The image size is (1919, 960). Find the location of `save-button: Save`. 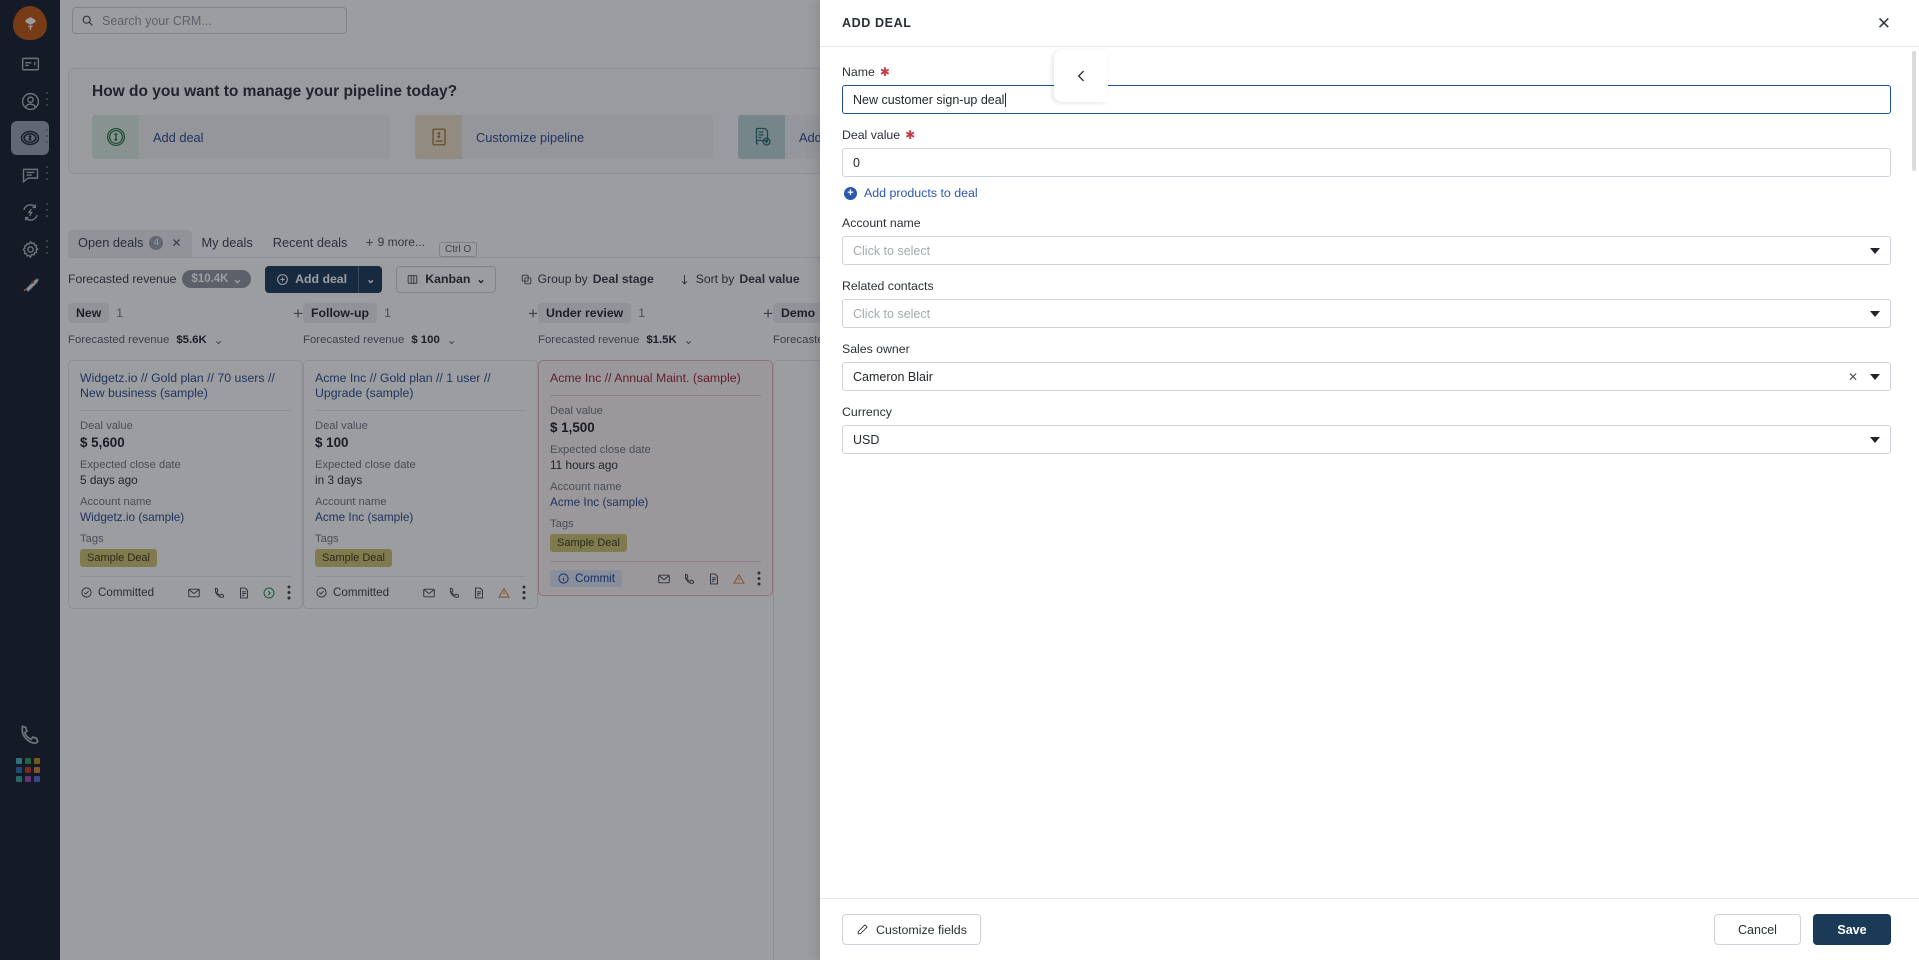

save-button: Save is located at coordinates (1852, 929).